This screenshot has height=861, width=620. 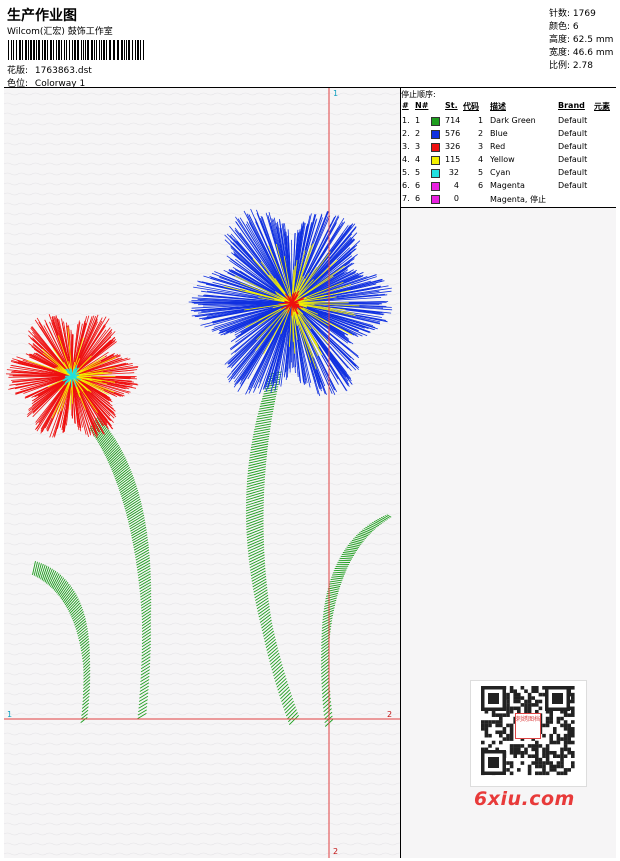 I want to click on stitches-stat: 针数: 1769, so click(x=572, y=14).